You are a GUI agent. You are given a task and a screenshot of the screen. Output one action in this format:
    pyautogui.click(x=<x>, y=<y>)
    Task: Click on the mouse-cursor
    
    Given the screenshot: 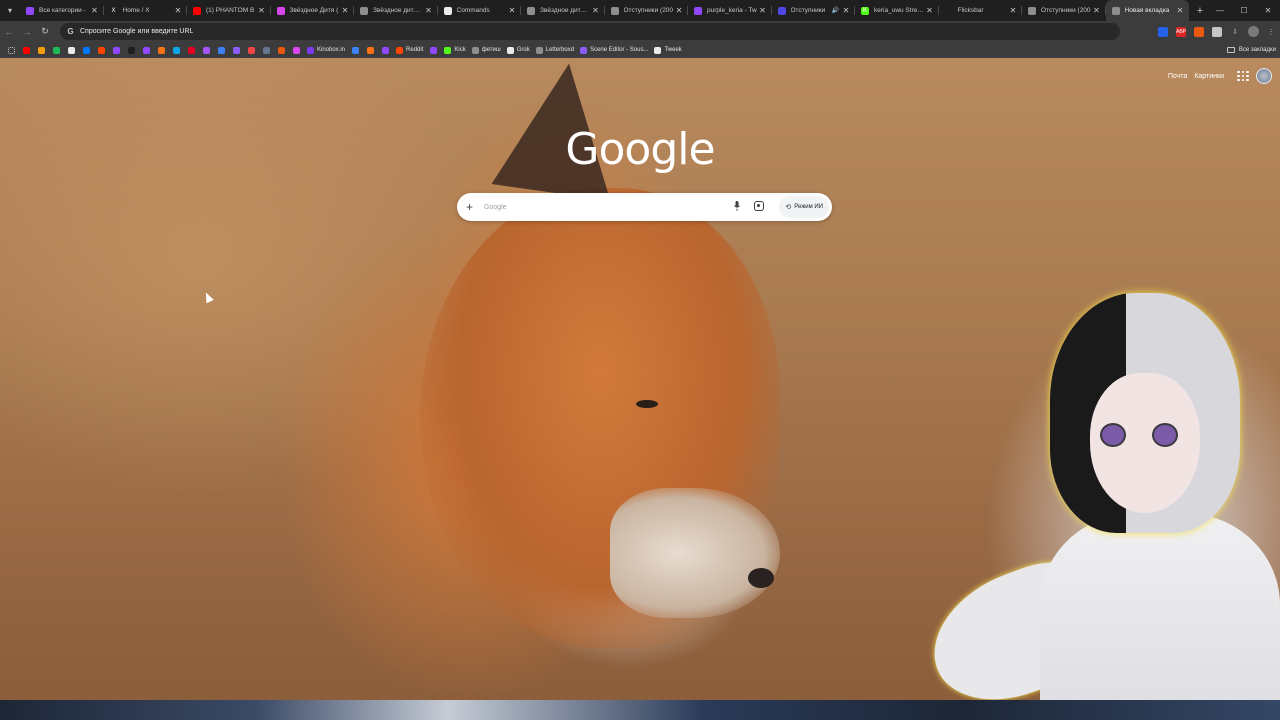 What is the action you would take?
    pyautogui.click(x=208, y=297)
    